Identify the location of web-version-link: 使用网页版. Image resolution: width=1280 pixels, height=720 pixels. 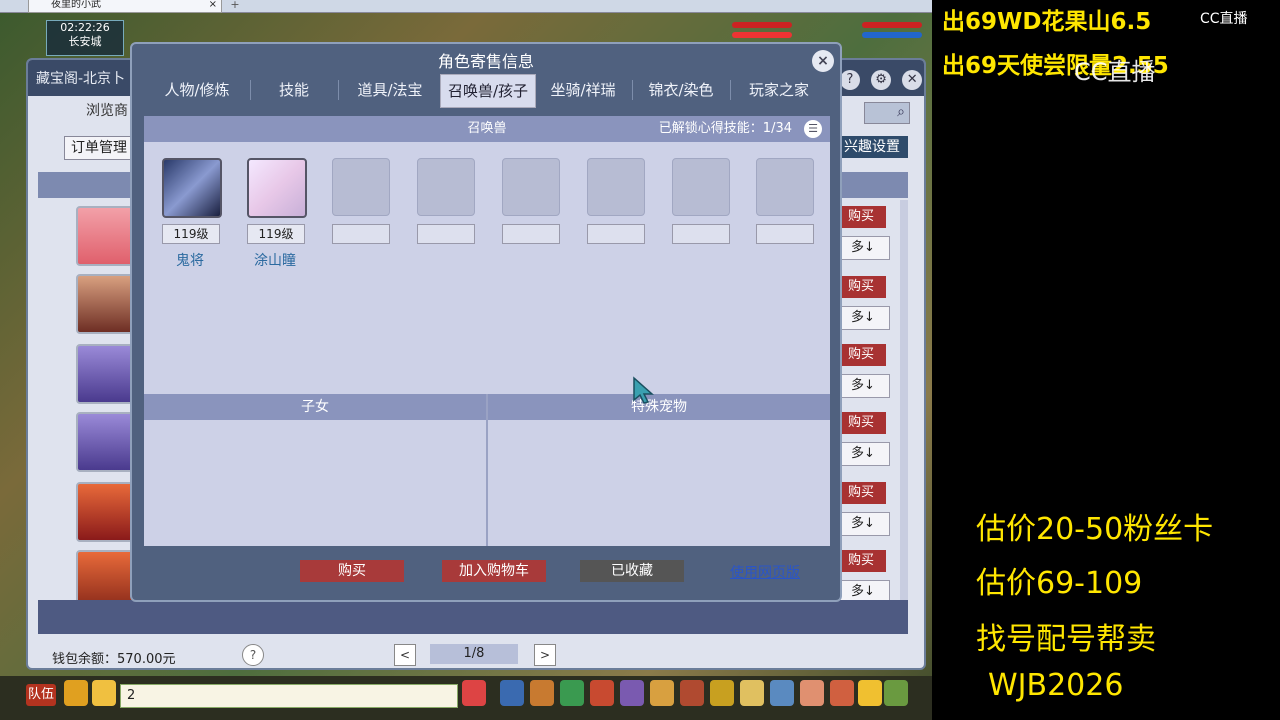
(765, 572).